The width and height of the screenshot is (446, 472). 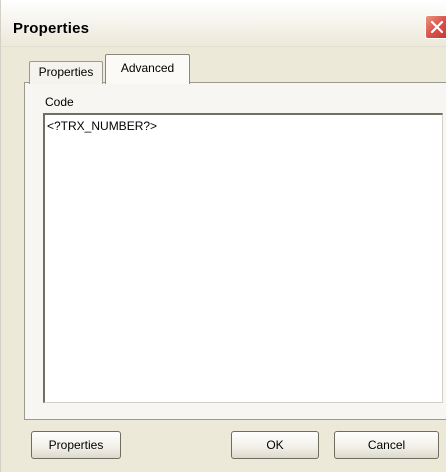 I want to click on close-button, so click(x=435, y=27).